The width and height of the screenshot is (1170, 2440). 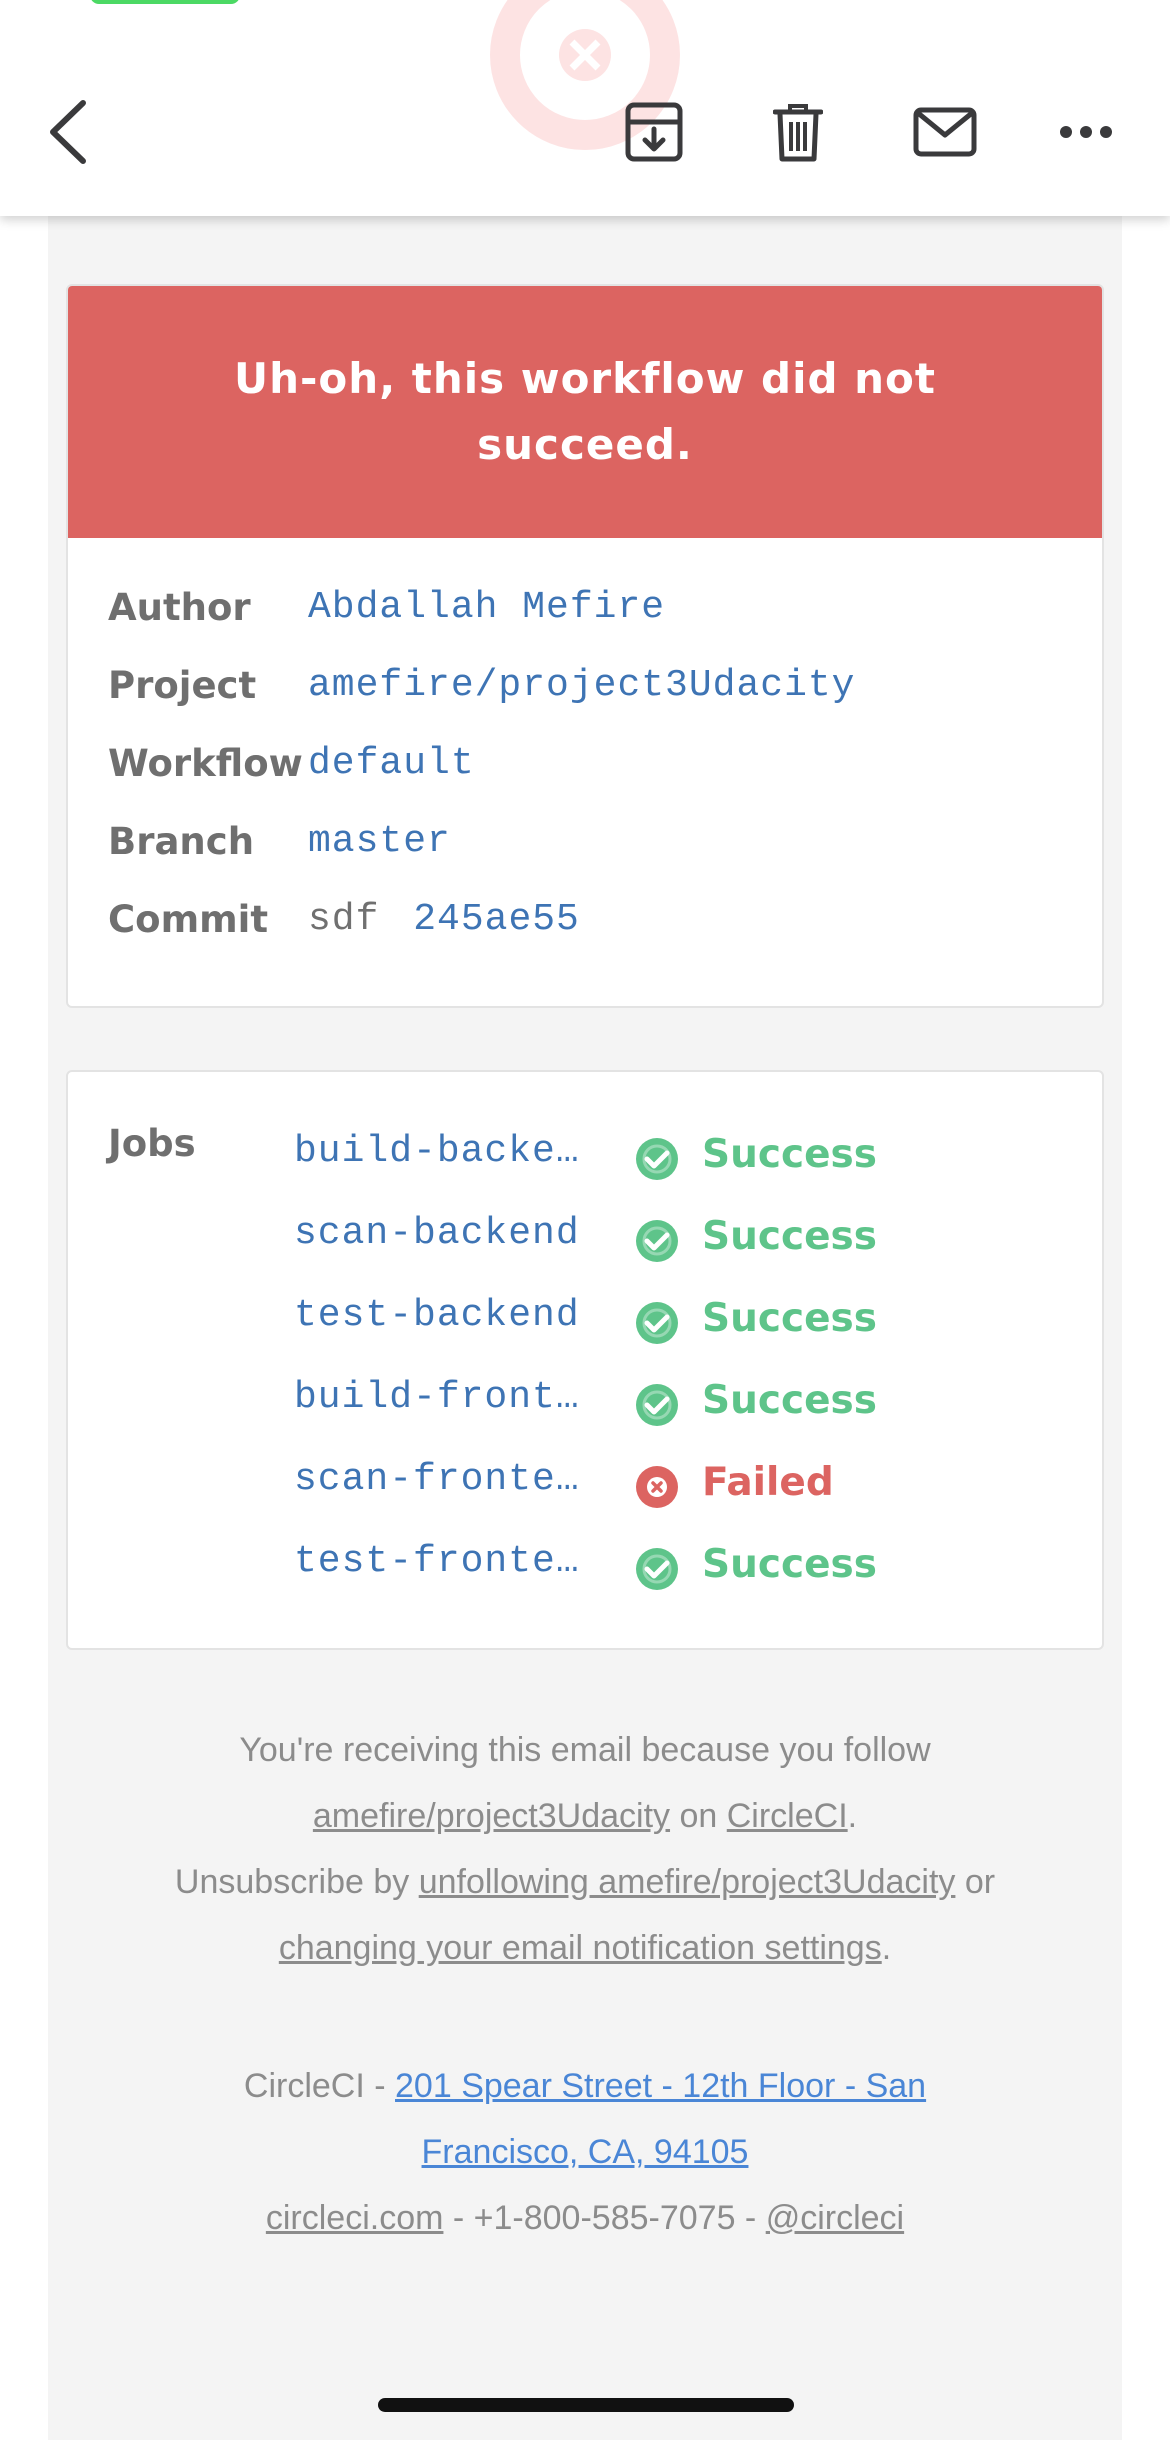 I want to click on circleci-link: CircleCI, so click(x=787, y=1816).